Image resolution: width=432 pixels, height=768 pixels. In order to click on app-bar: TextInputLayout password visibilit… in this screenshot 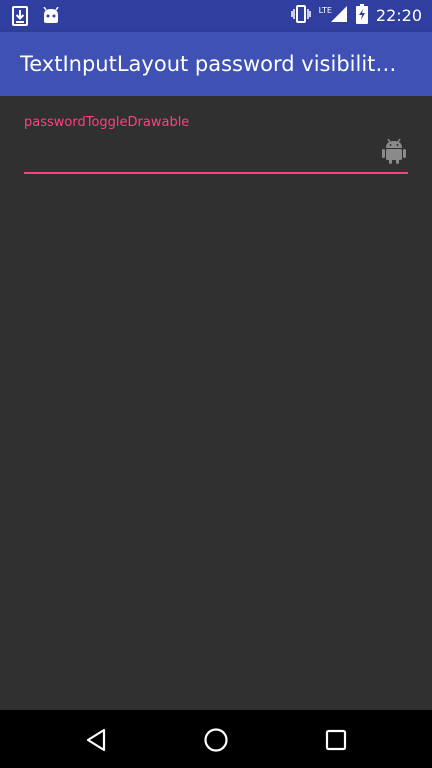, I will do `click(216, 64)`.